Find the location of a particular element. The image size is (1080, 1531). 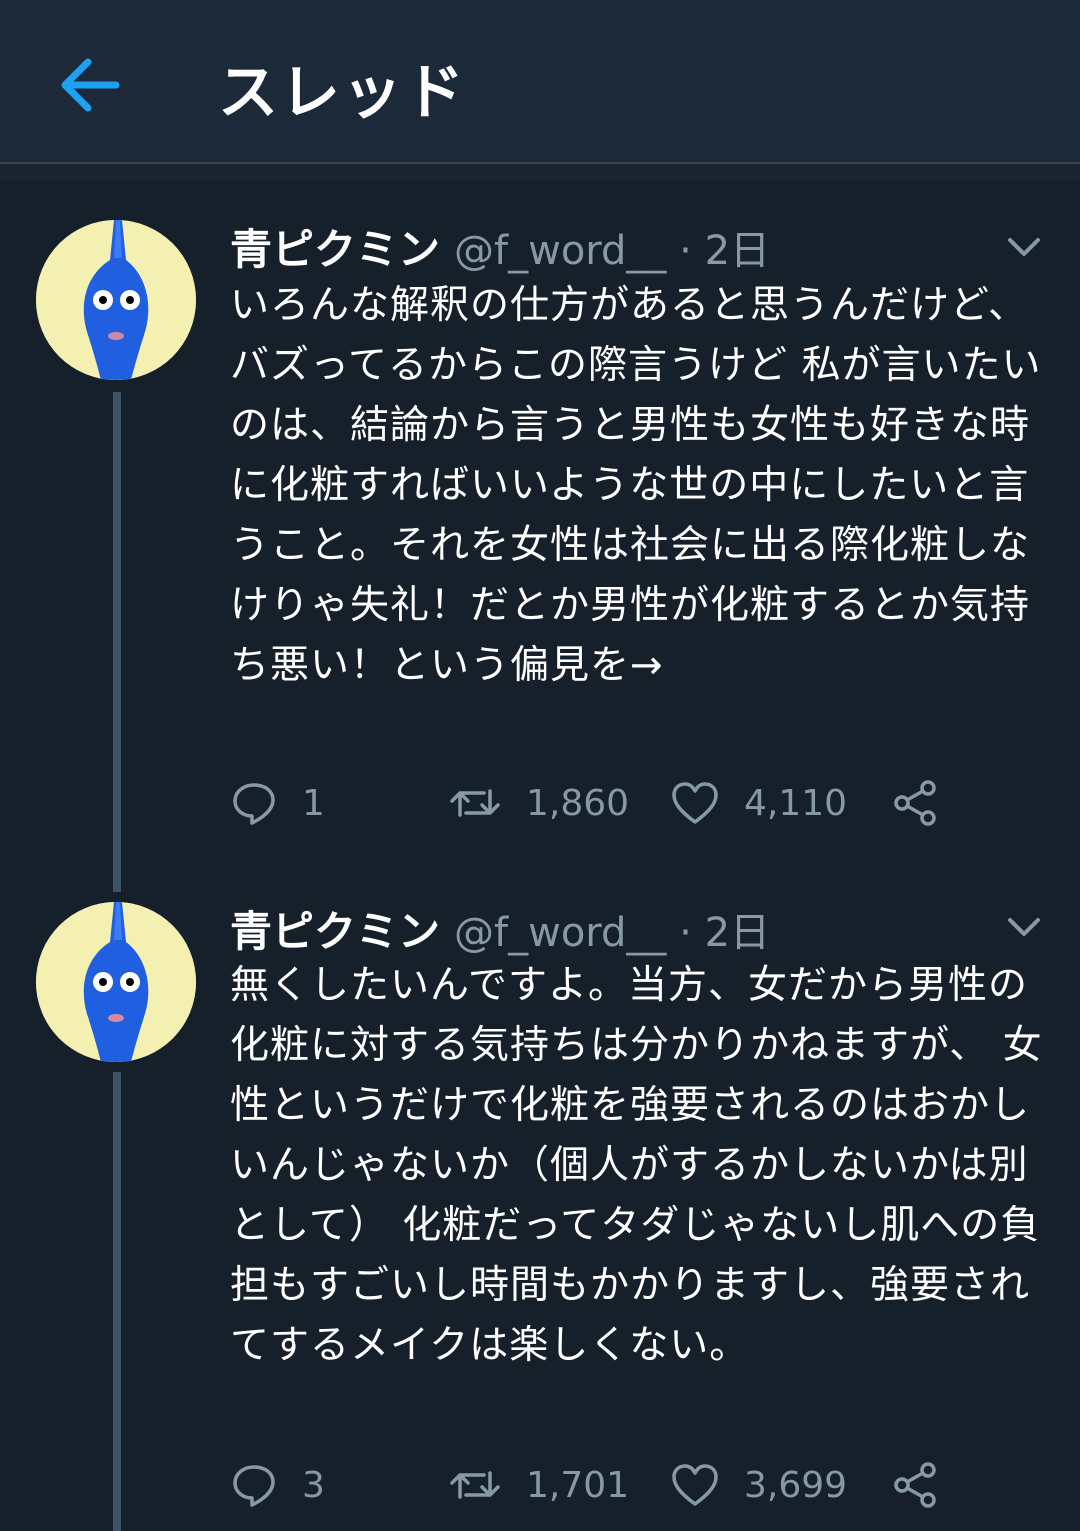

like-count: 4,110 is located at coordinates (796, 803).